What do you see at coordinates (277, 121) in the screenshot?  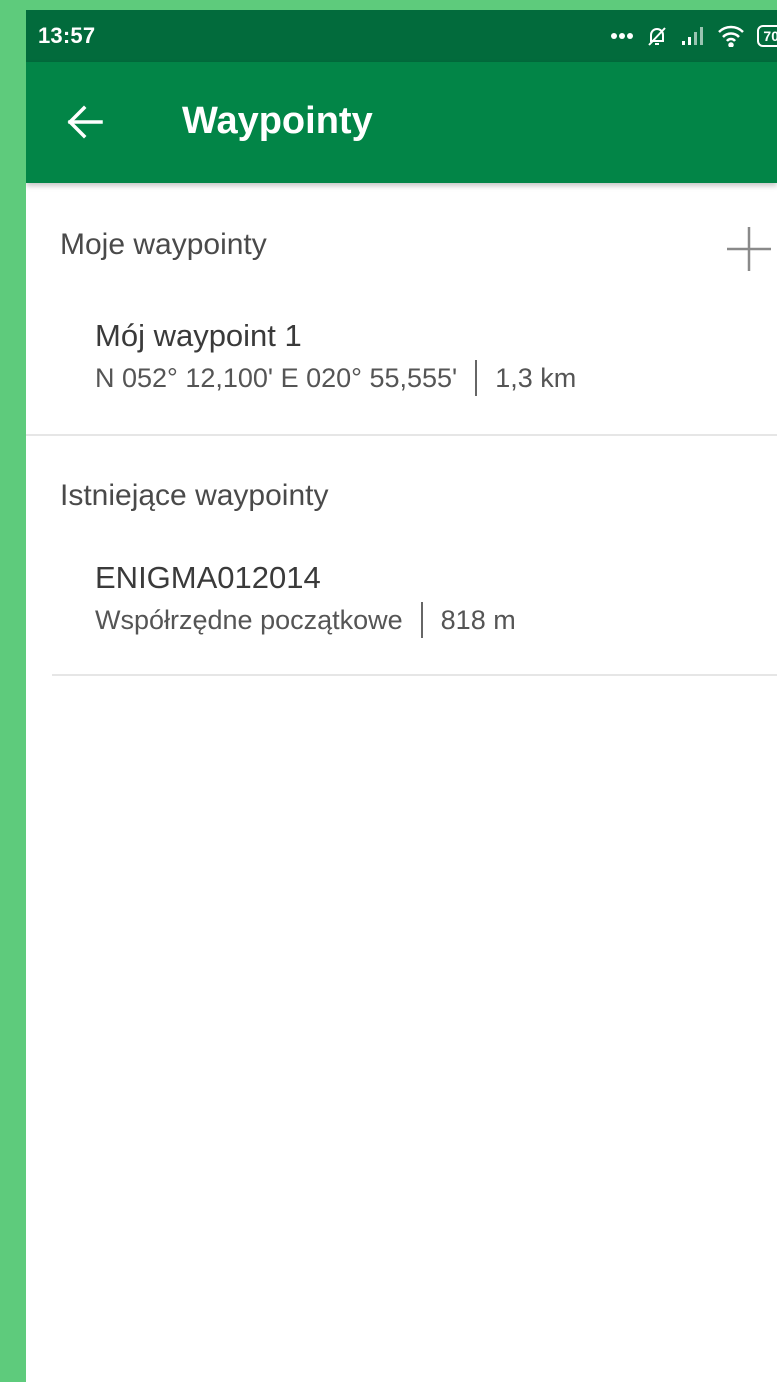 I see `page-title: Waypointy` at bounding box center [277, 121].